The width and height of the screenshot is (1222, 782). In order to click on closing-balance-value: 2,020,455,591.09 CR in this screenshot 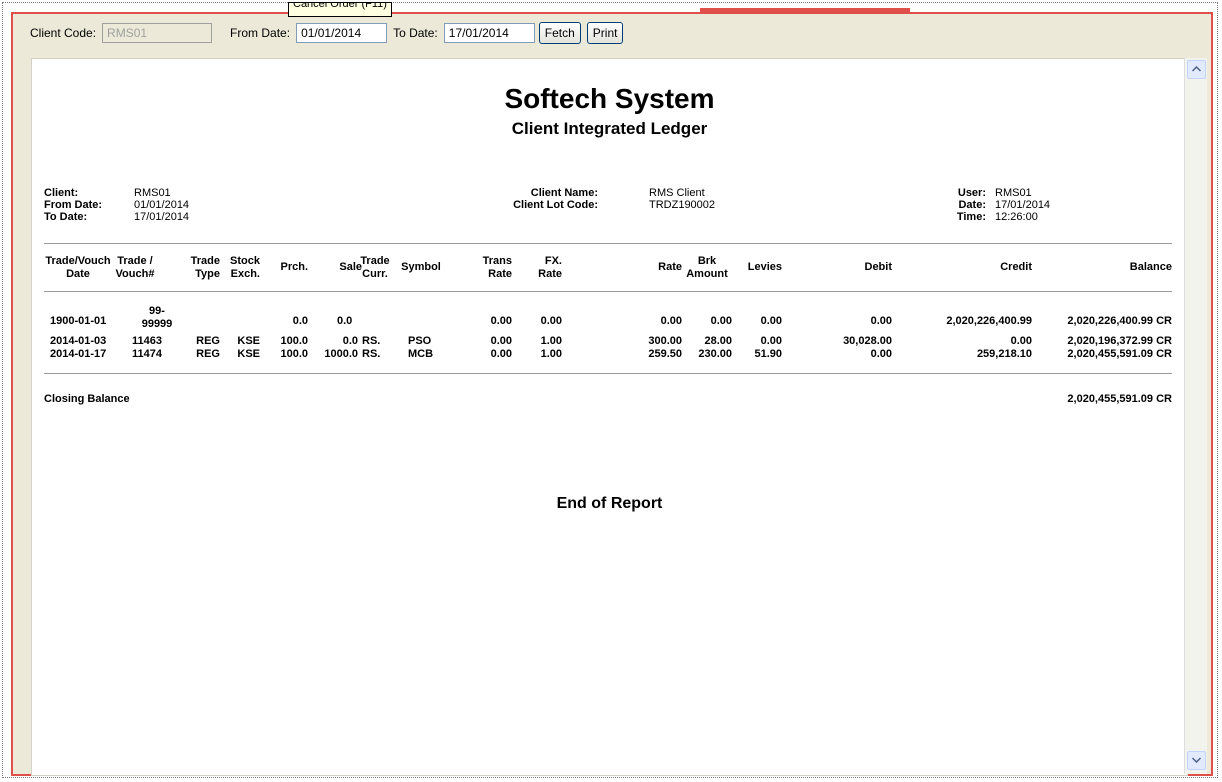, I will do `click(1119, 399)`.